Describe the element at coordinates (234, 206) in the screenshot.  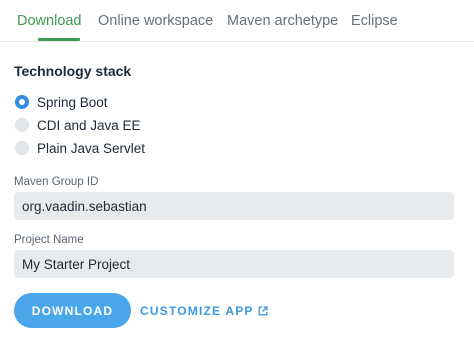
I see `maven-group-id-input` at that location.